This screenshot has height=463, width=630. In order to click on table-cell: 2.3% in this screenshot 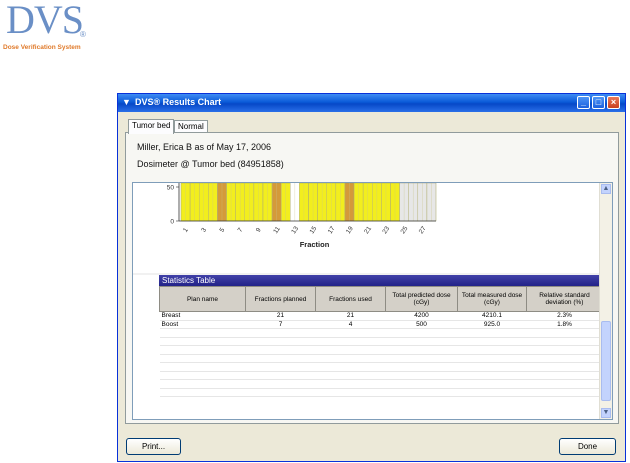, I will do `click(564, 316)`.